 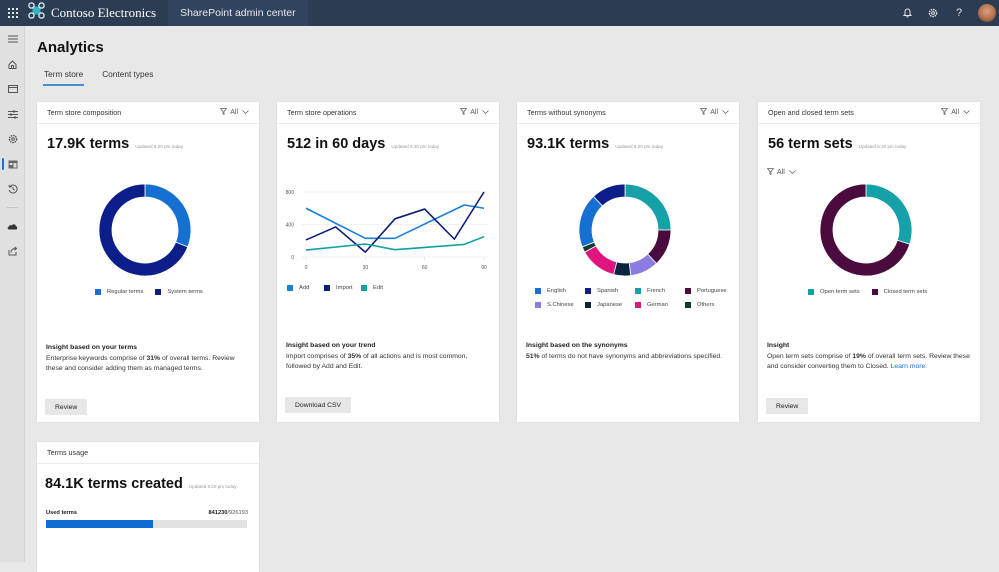 I want to click on tab-term-store: Term store, so click(x=63, y=77).